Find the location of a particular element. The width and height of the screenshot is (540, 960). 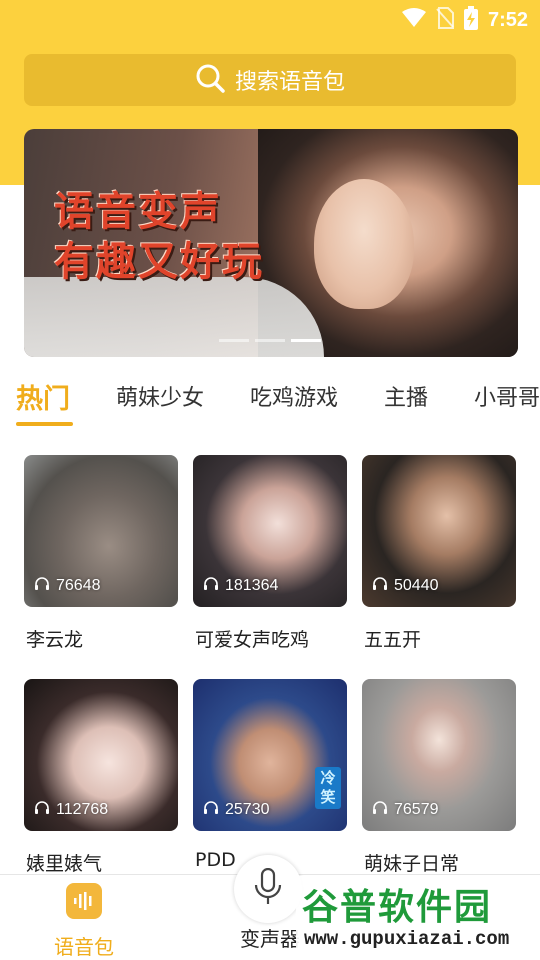

voice-card: 181364 可爱女声吃鸡 is located at coordinates (270, 553).